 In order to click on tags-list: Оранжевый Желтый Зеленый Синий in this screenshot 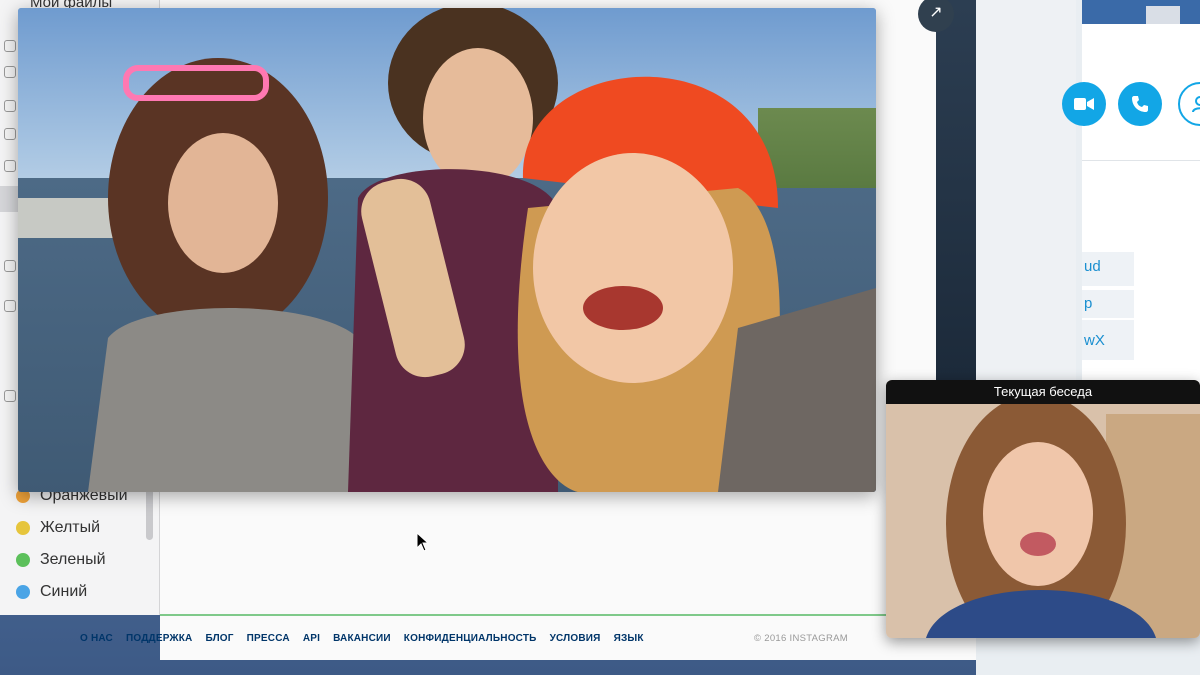, I will do `click(72, 544)`.